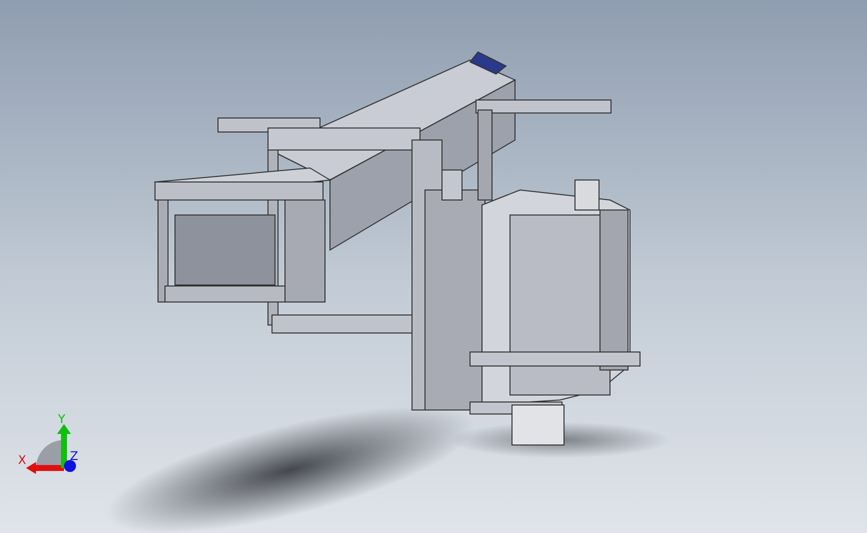 This screenshot has height=533, width=867. What do you see at coordinates (62, 419) in the screenshot?
I see `axis-label: Y` at bounding box center [62, 419].